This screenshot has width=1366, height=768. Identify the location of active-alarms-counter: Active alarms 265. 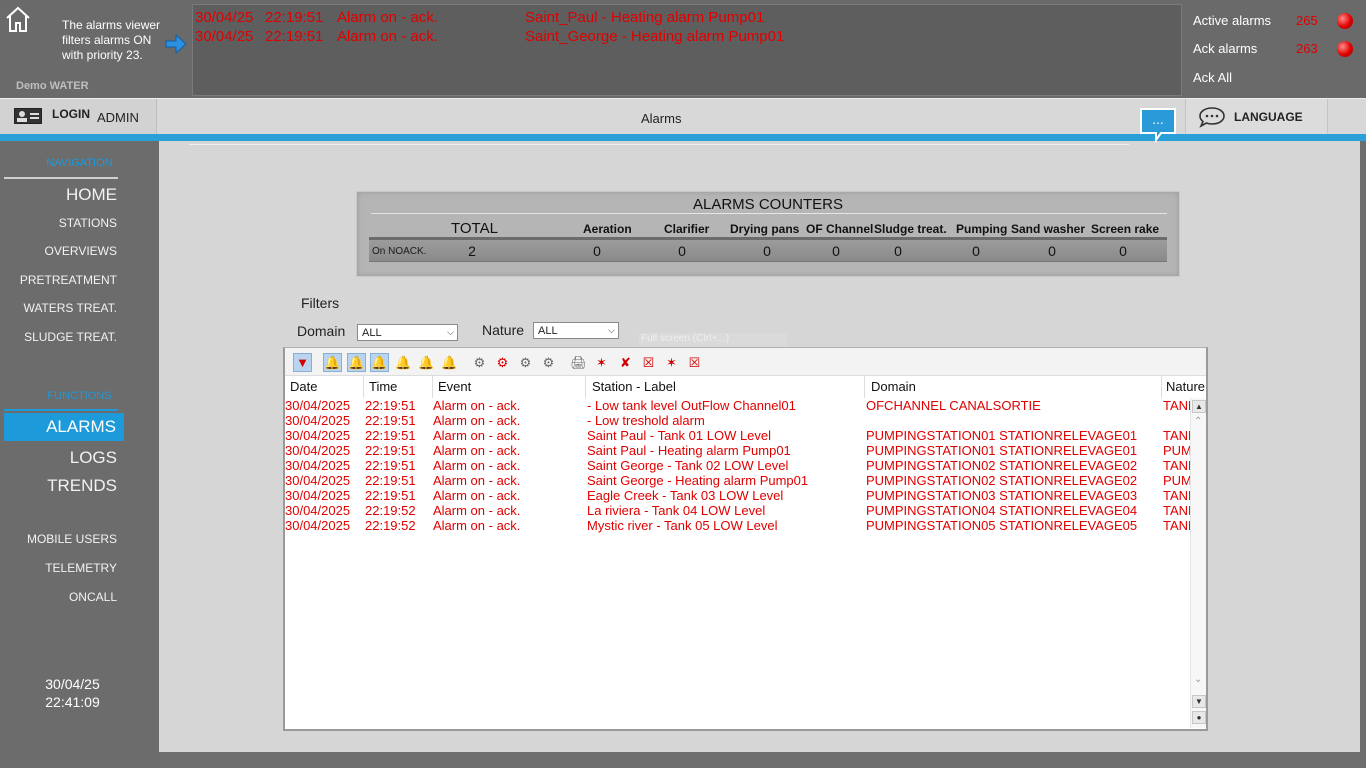
(1278, 22).